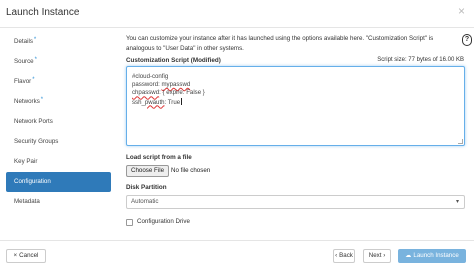 The height and width of the screenshot is (270, 474). Describe the element at coordinates (384, 255) in the screenshot. I see `chevron-right-icon: ›` at that location.